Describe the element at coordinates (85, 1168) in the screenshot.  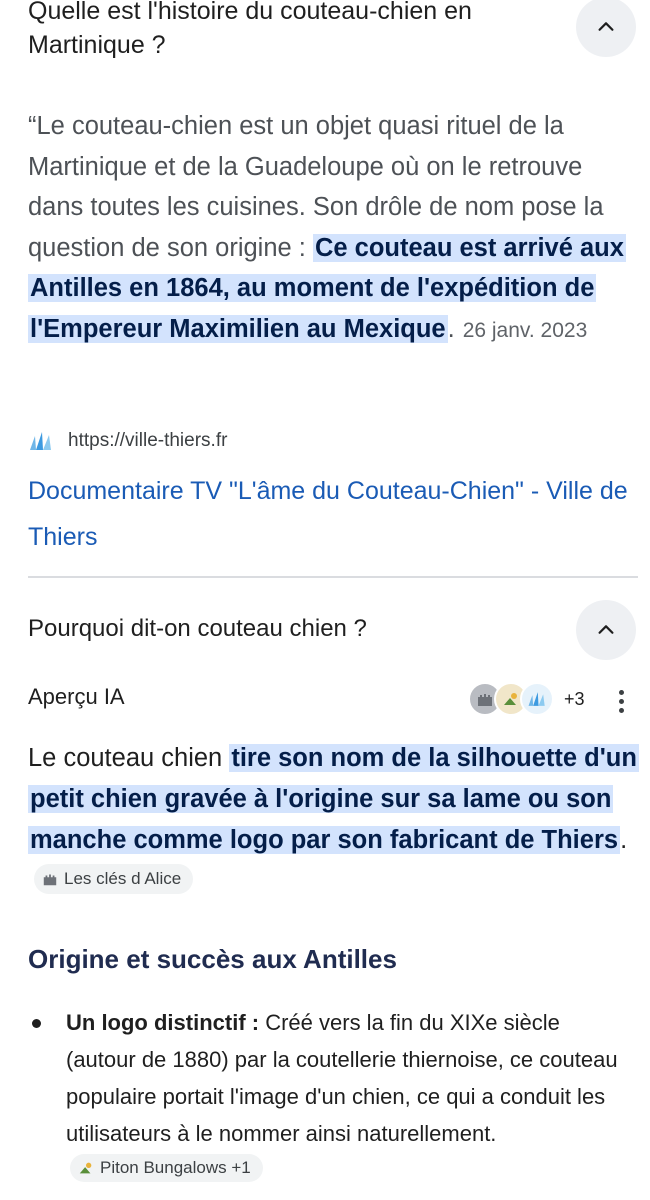
I see `bungalow-icon` at that location.